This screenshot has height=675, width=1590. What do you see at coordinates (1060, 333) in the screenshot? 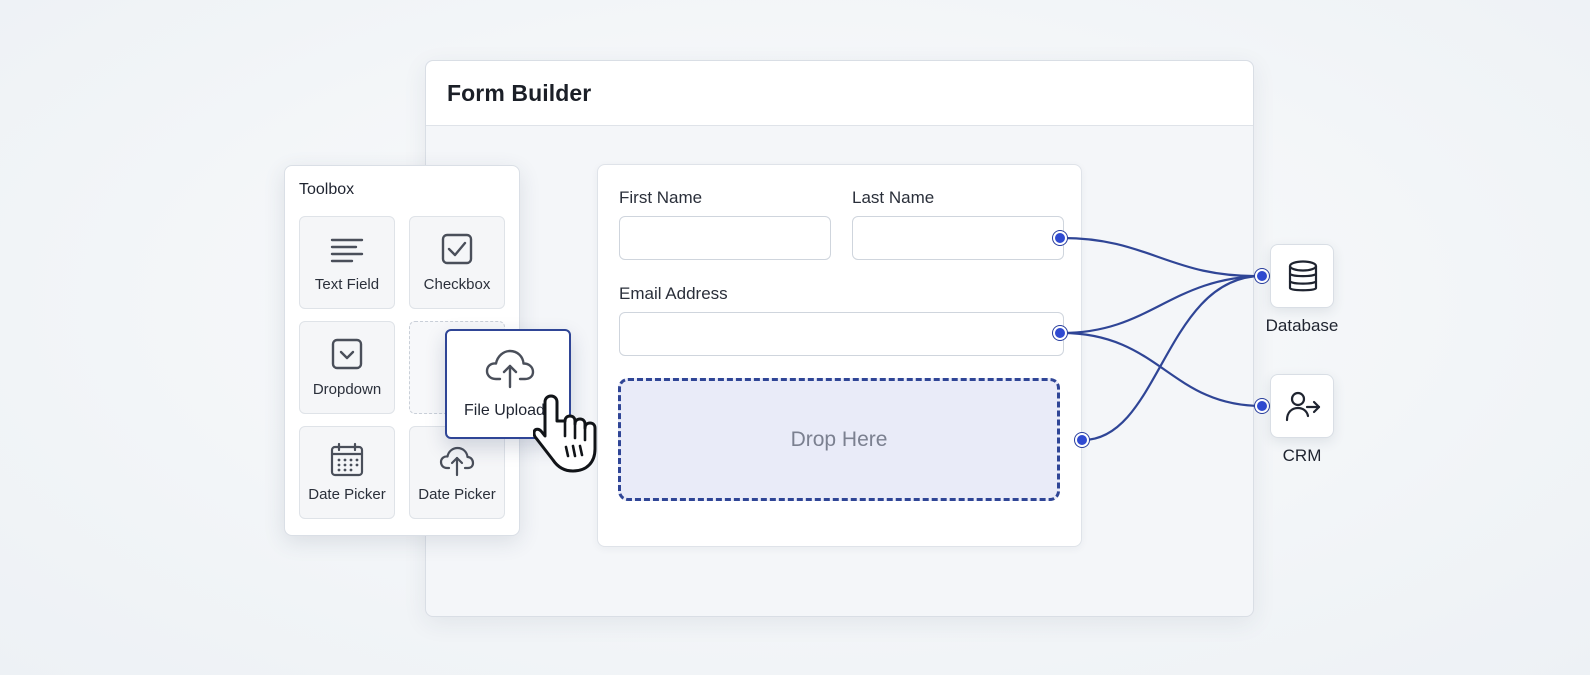
I see `email-port` at bounding box center [1060, 333].